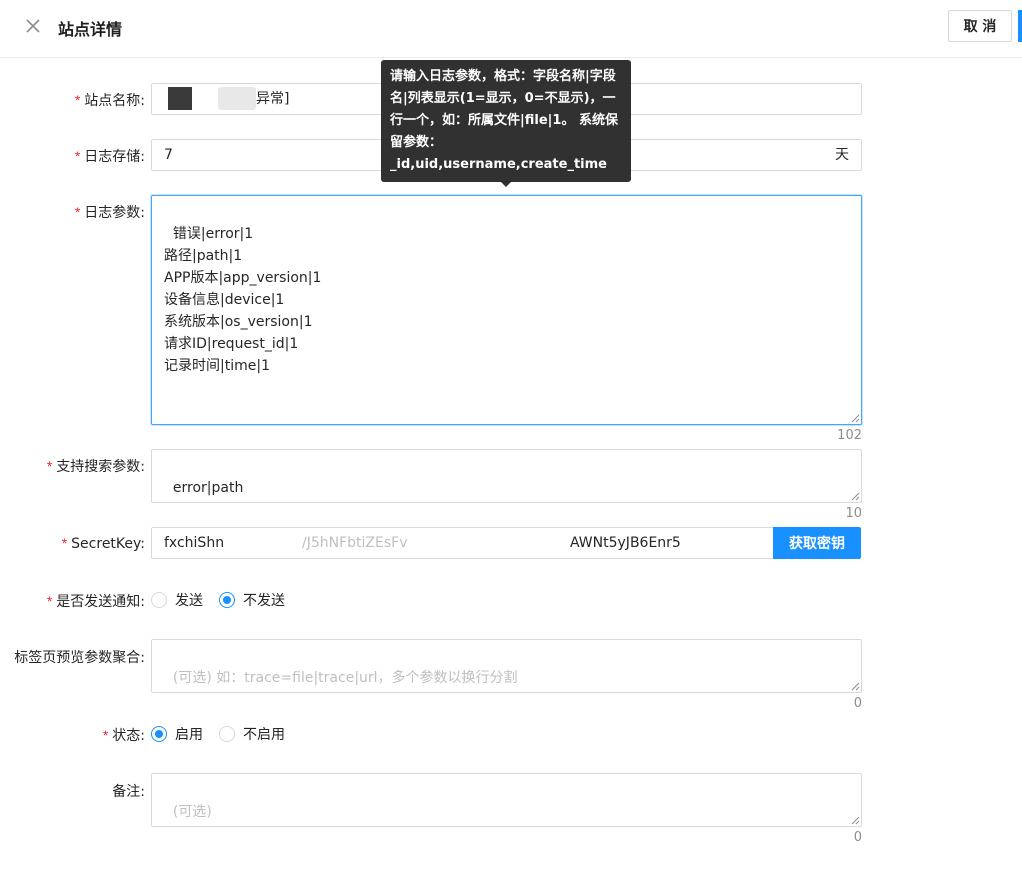  I want to click on save-button-edge, so click(1020, 26).